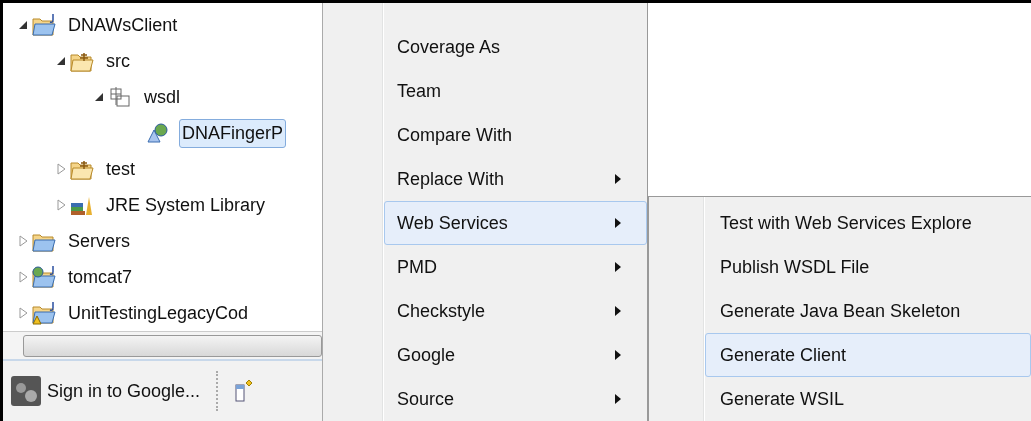 The width and height of the screenshot is (1031, 421). Describe the element at coordinates (515, 311) in the screenshot. I see `menu-item: Checkstyle` at that location.